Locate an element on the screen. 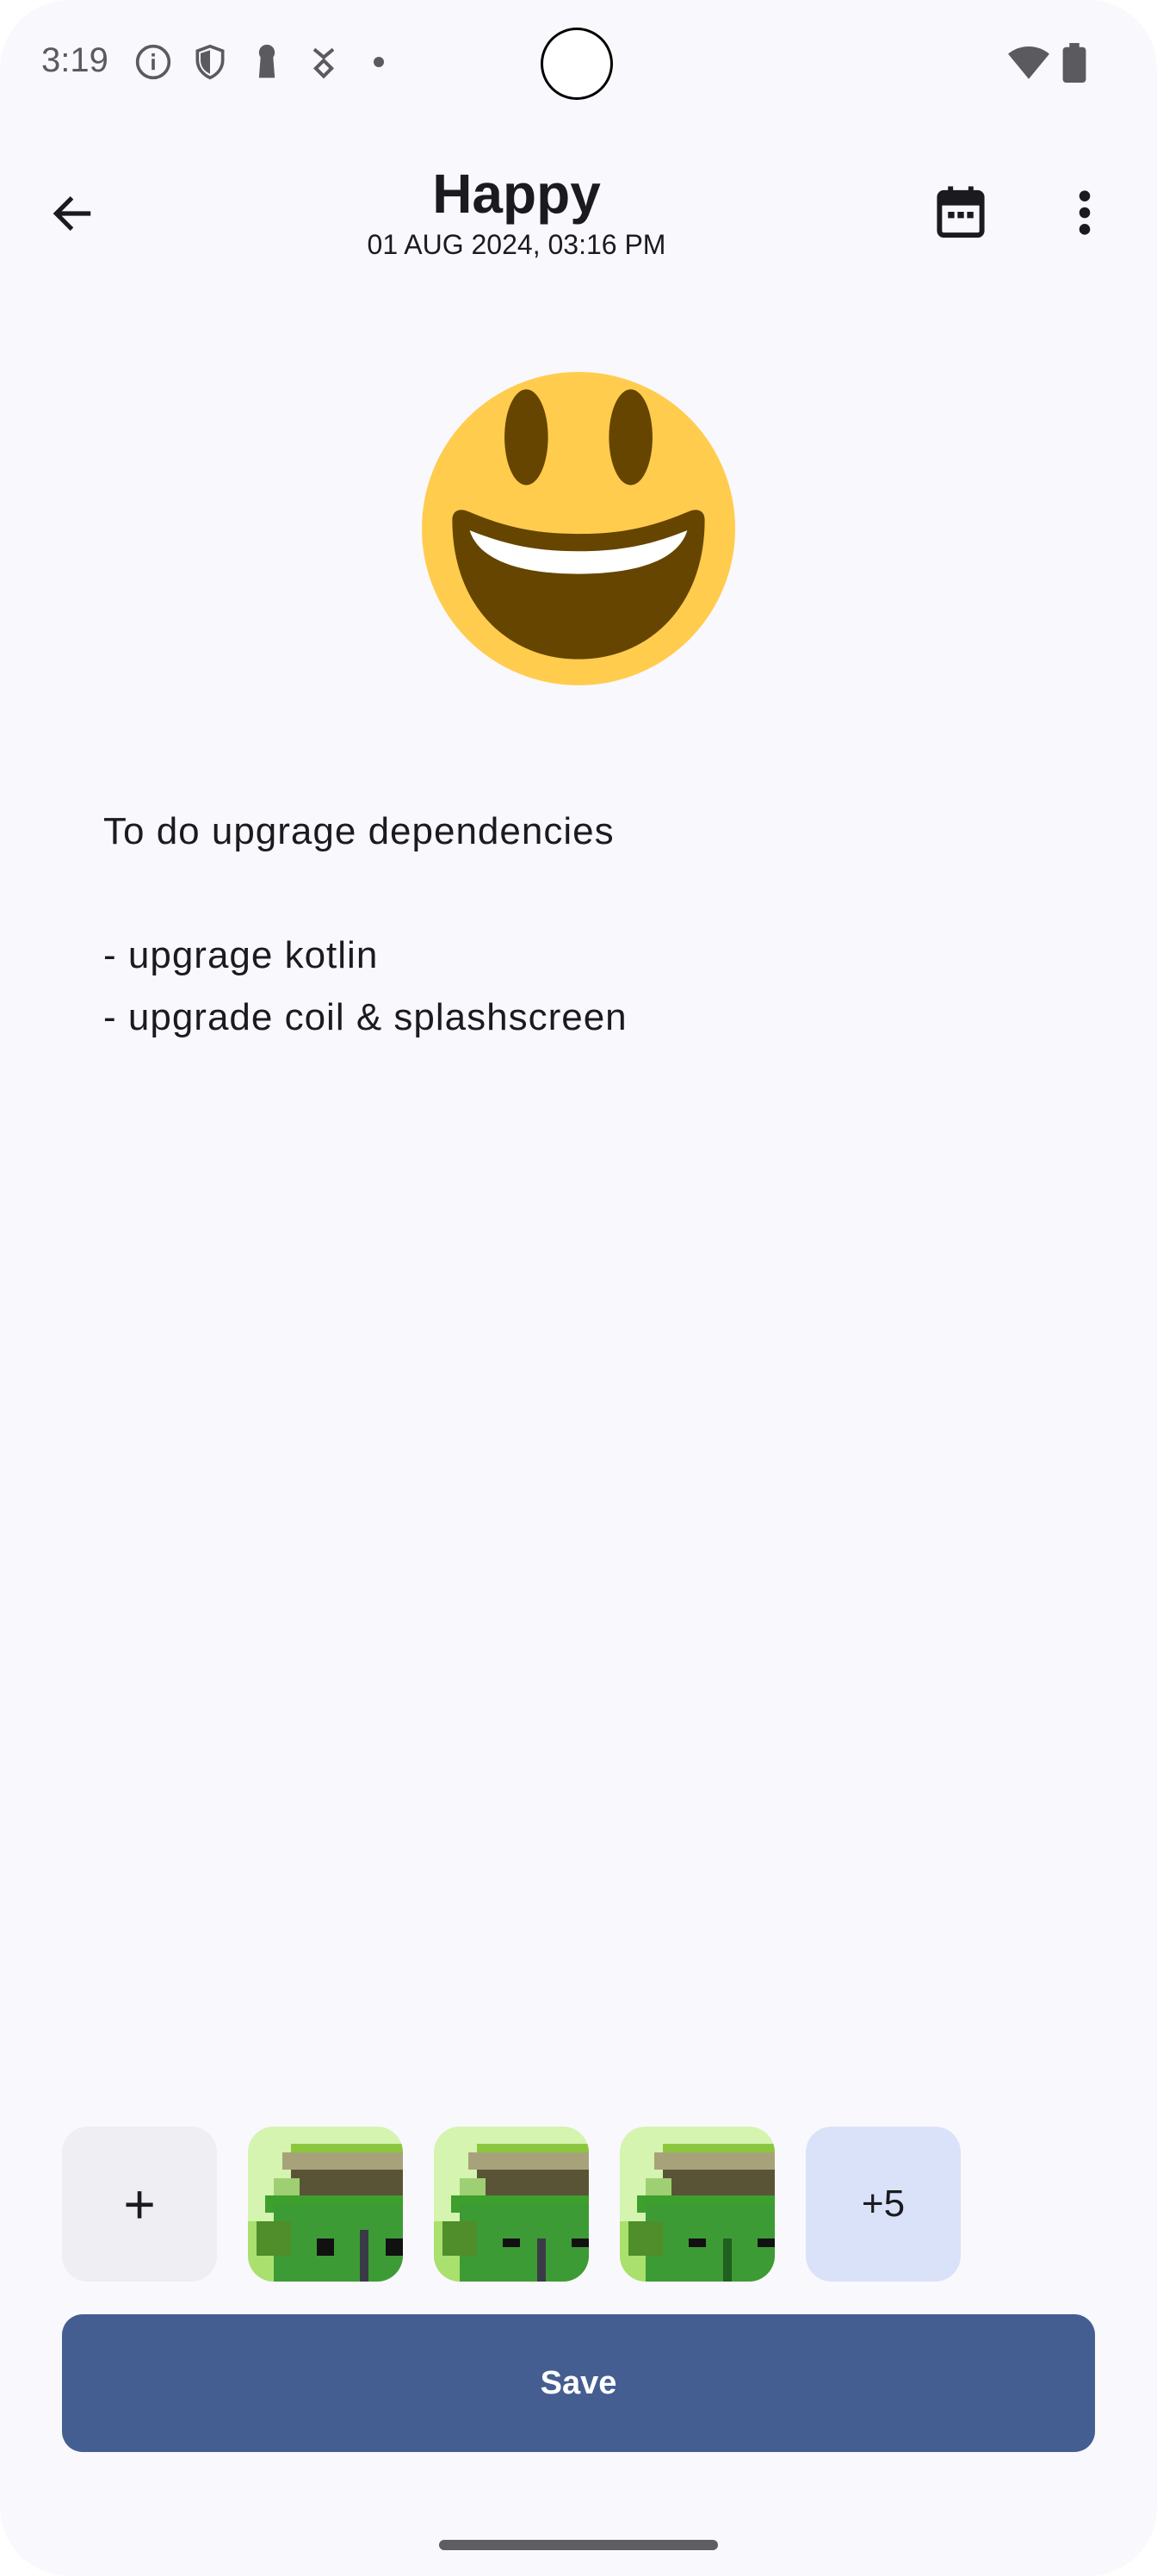 The width and height of the screenshot is (1157, 2576). calendar-icon is located at coordinates (961, 212).